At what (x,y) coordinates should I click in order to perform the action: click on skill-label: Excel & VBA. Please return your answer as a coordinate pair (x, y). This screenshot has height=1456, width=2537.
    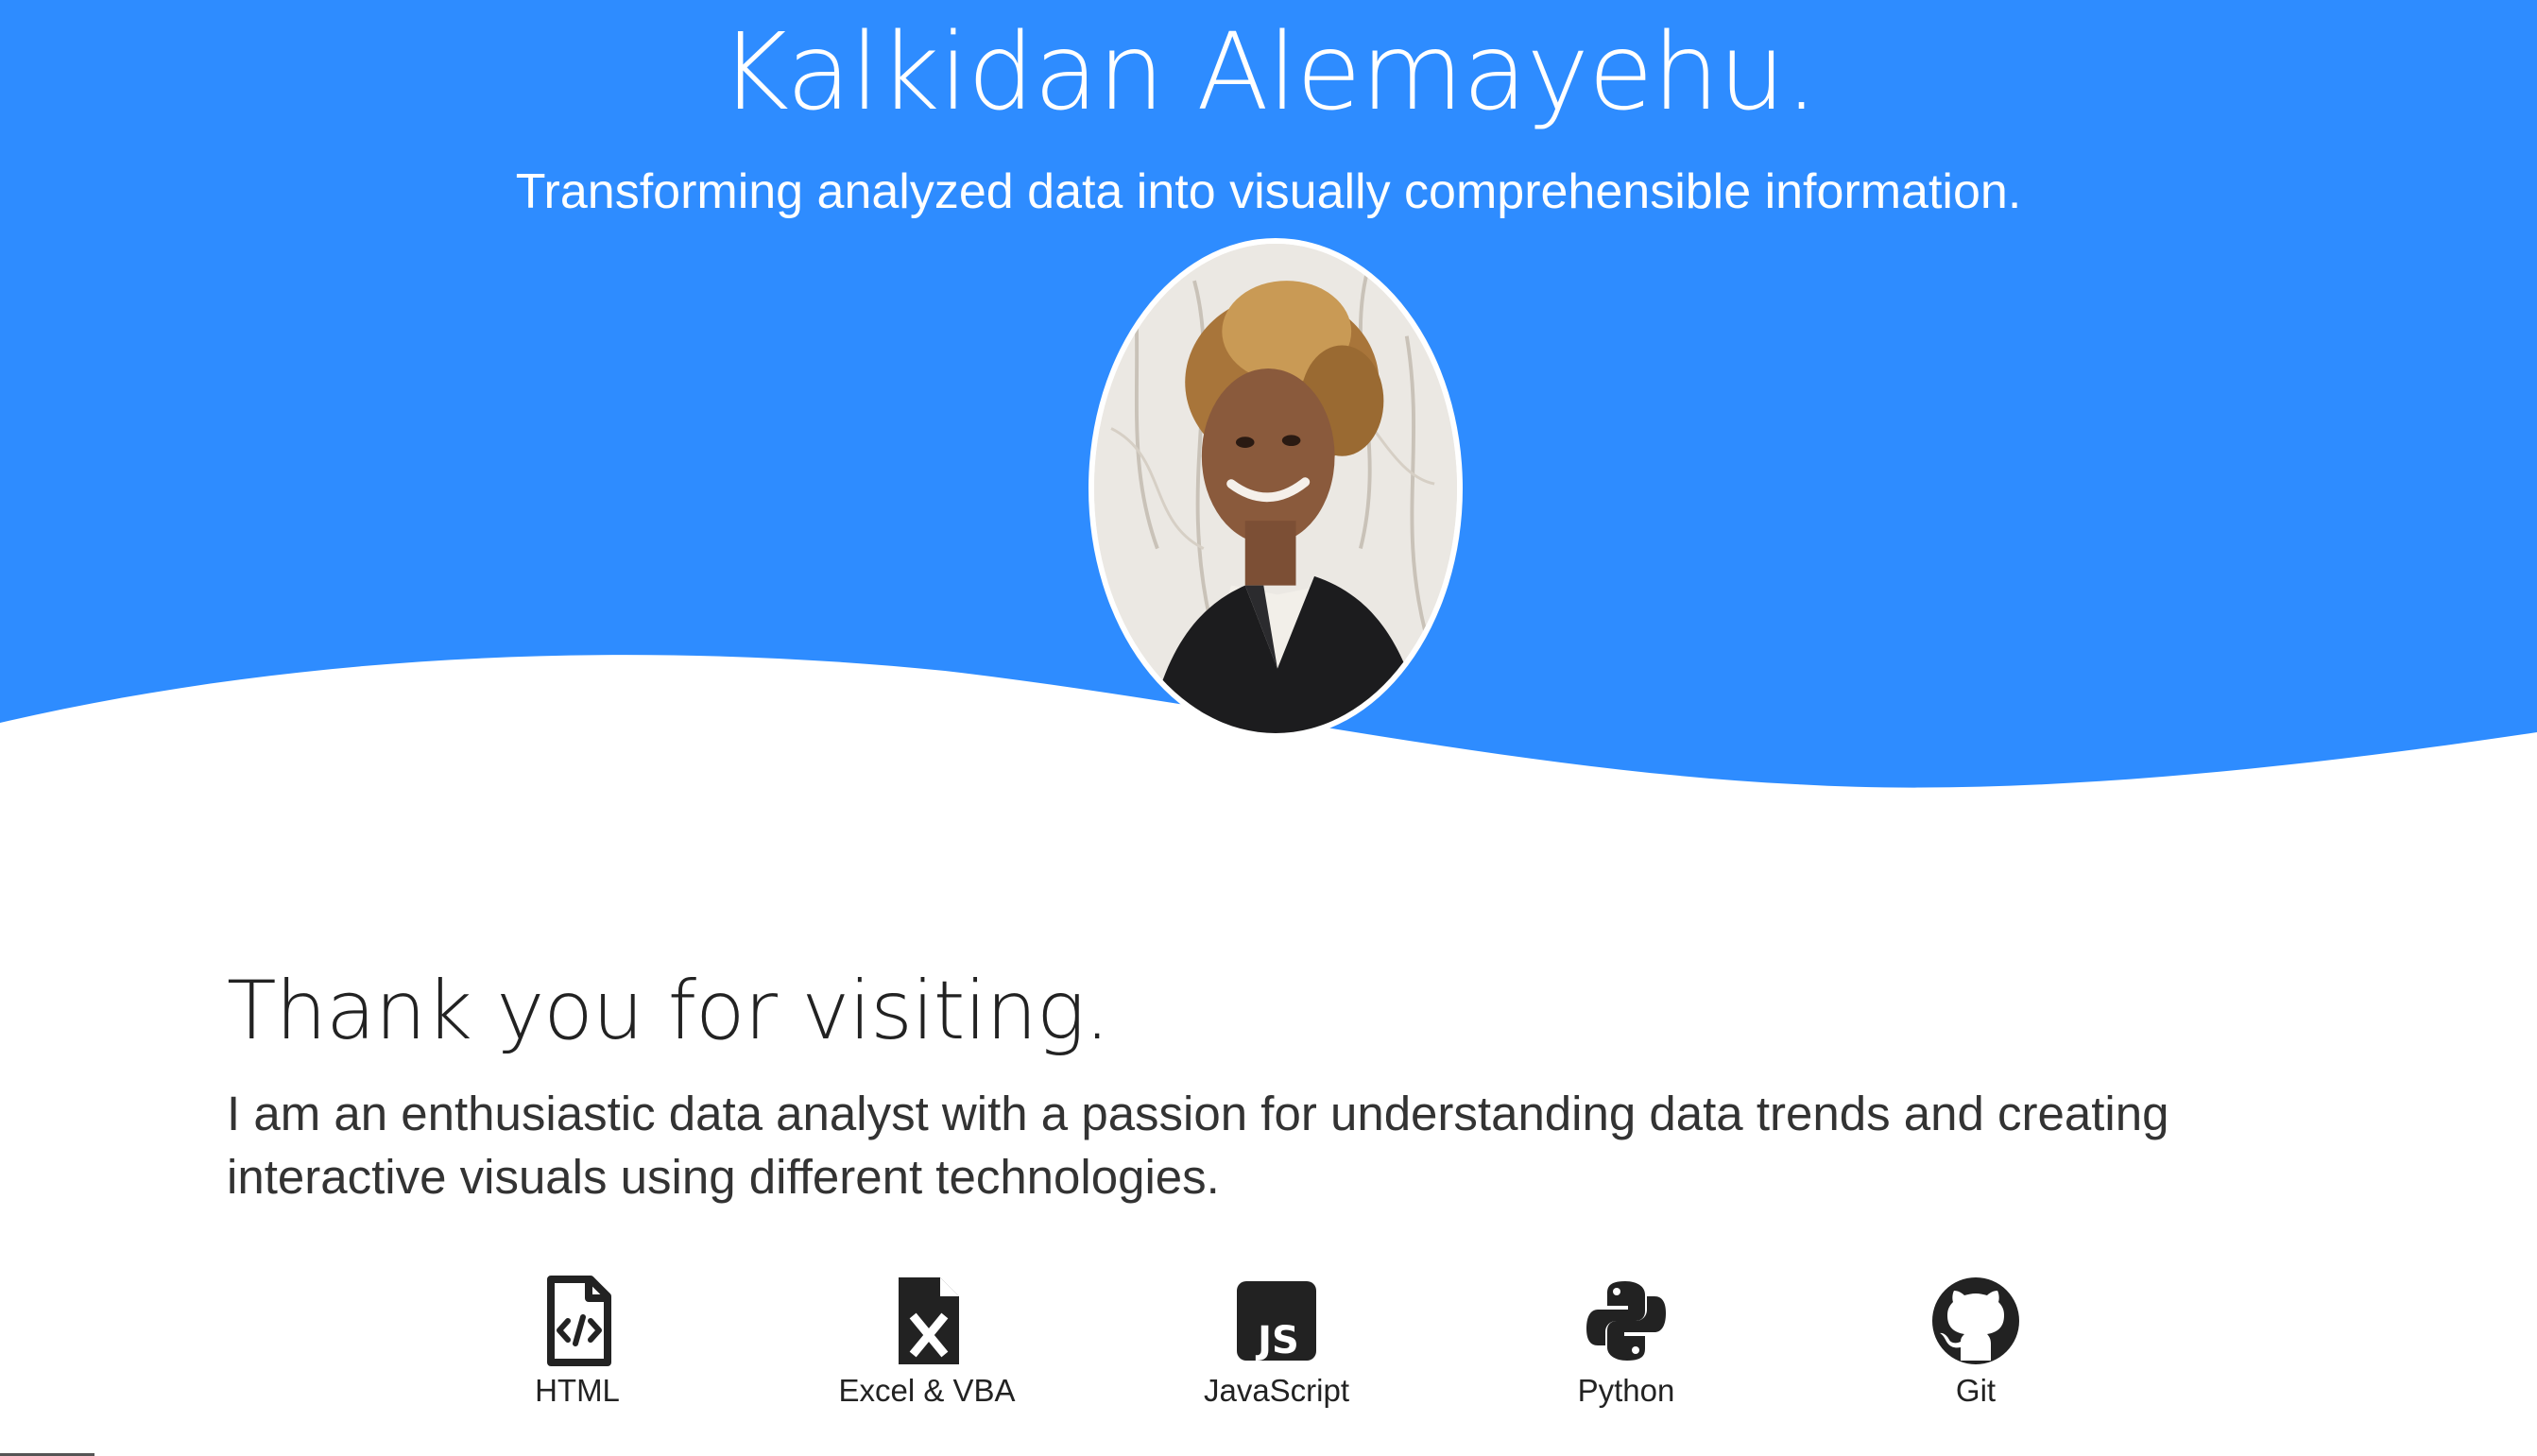
    Looking at the image, I should click on (927, 1390).